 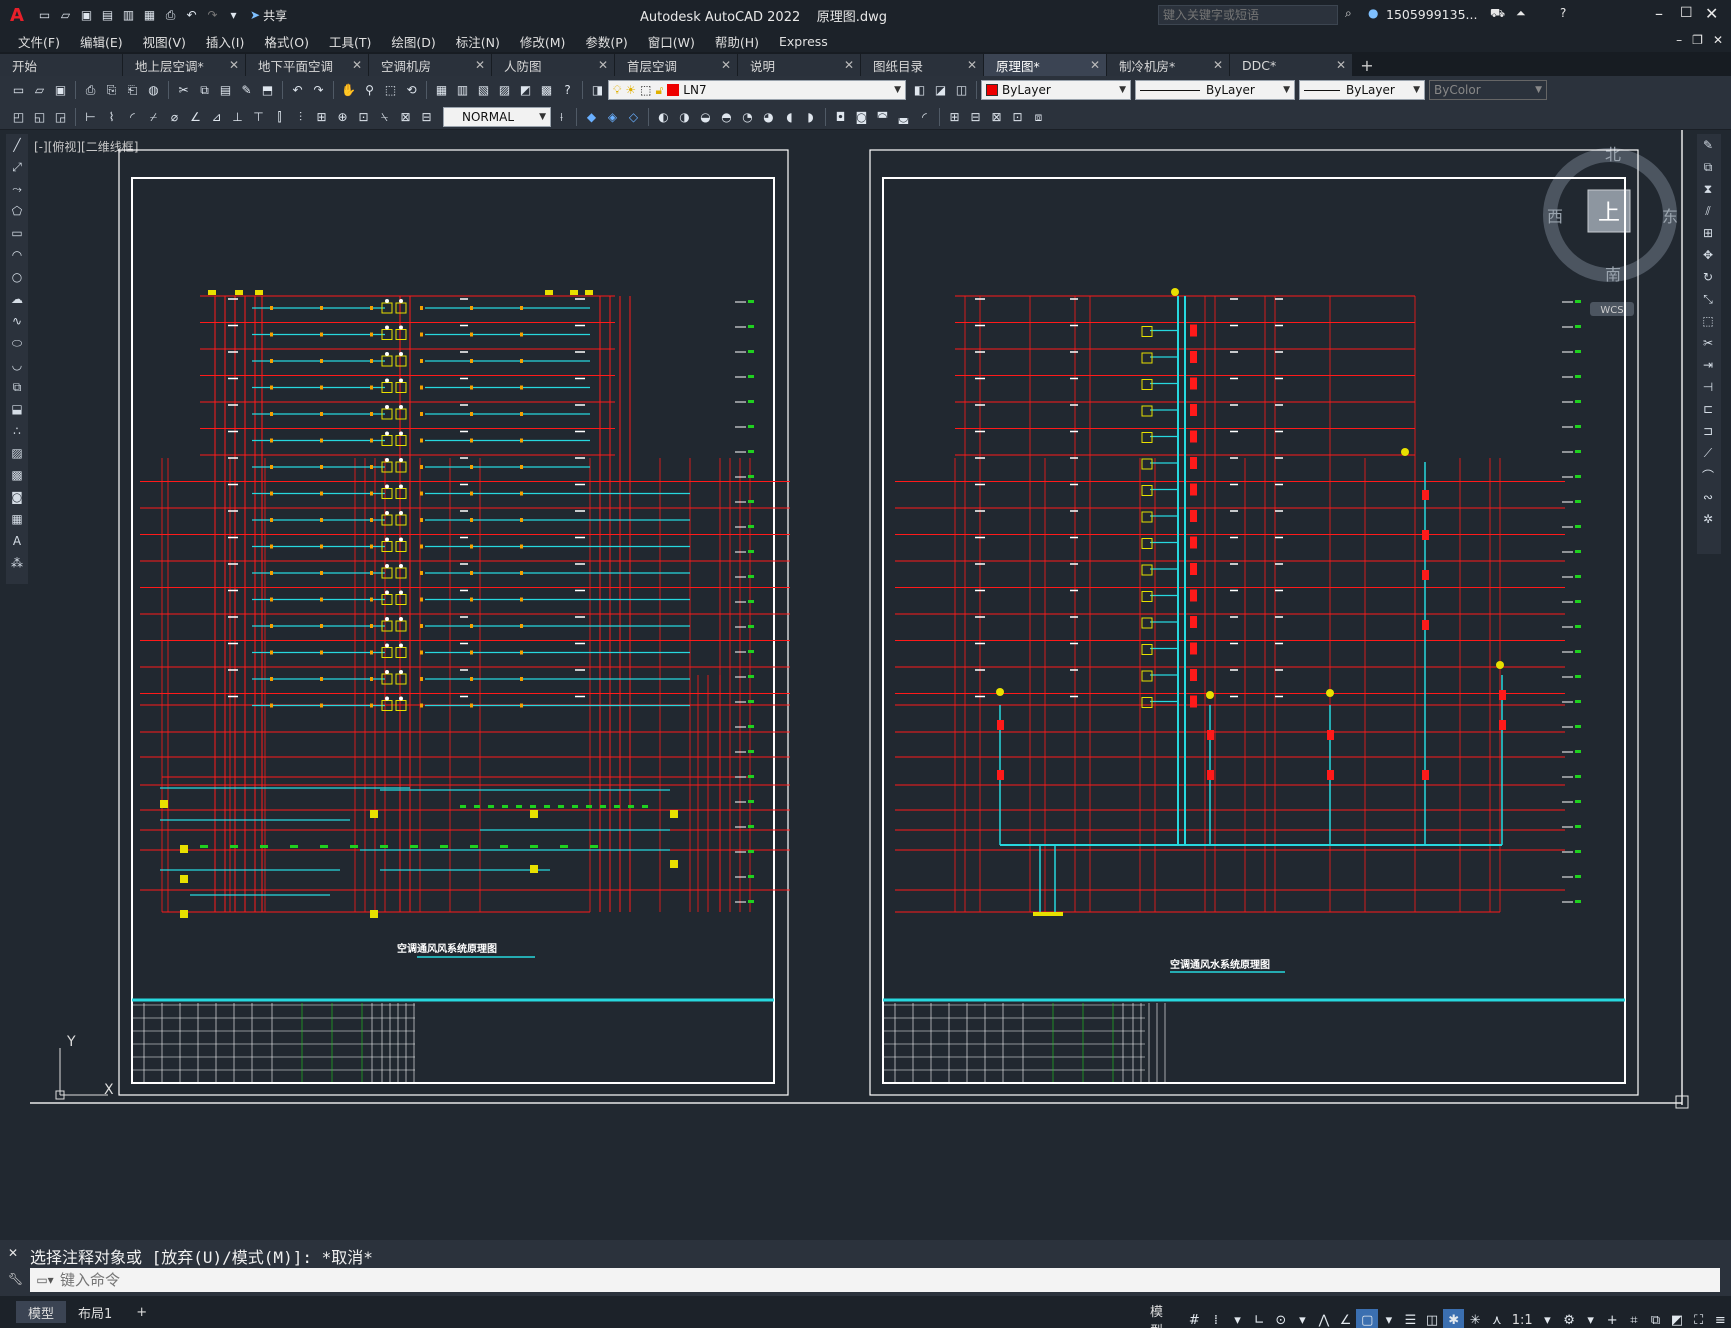 I want to click on modify-scale-icon: ◔, so click(x=747, y=116).